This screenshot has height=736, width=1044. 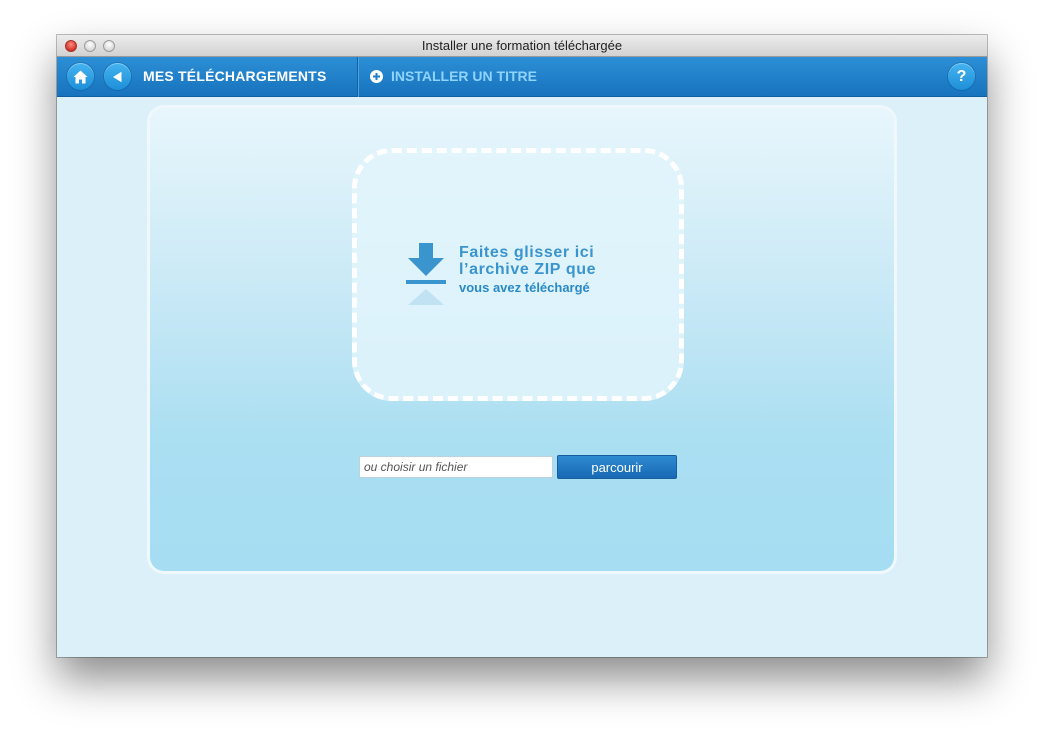 I want to click on toolbar: MES TÉLÉCHARGEMENTS INSTALLER UN TITRE ?, so click(x=522, y=77).